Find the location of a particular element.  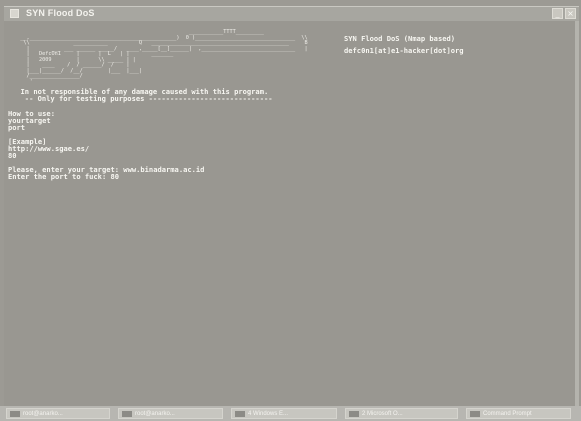

banner-line-10: ' is located at coordinates (23, 81).